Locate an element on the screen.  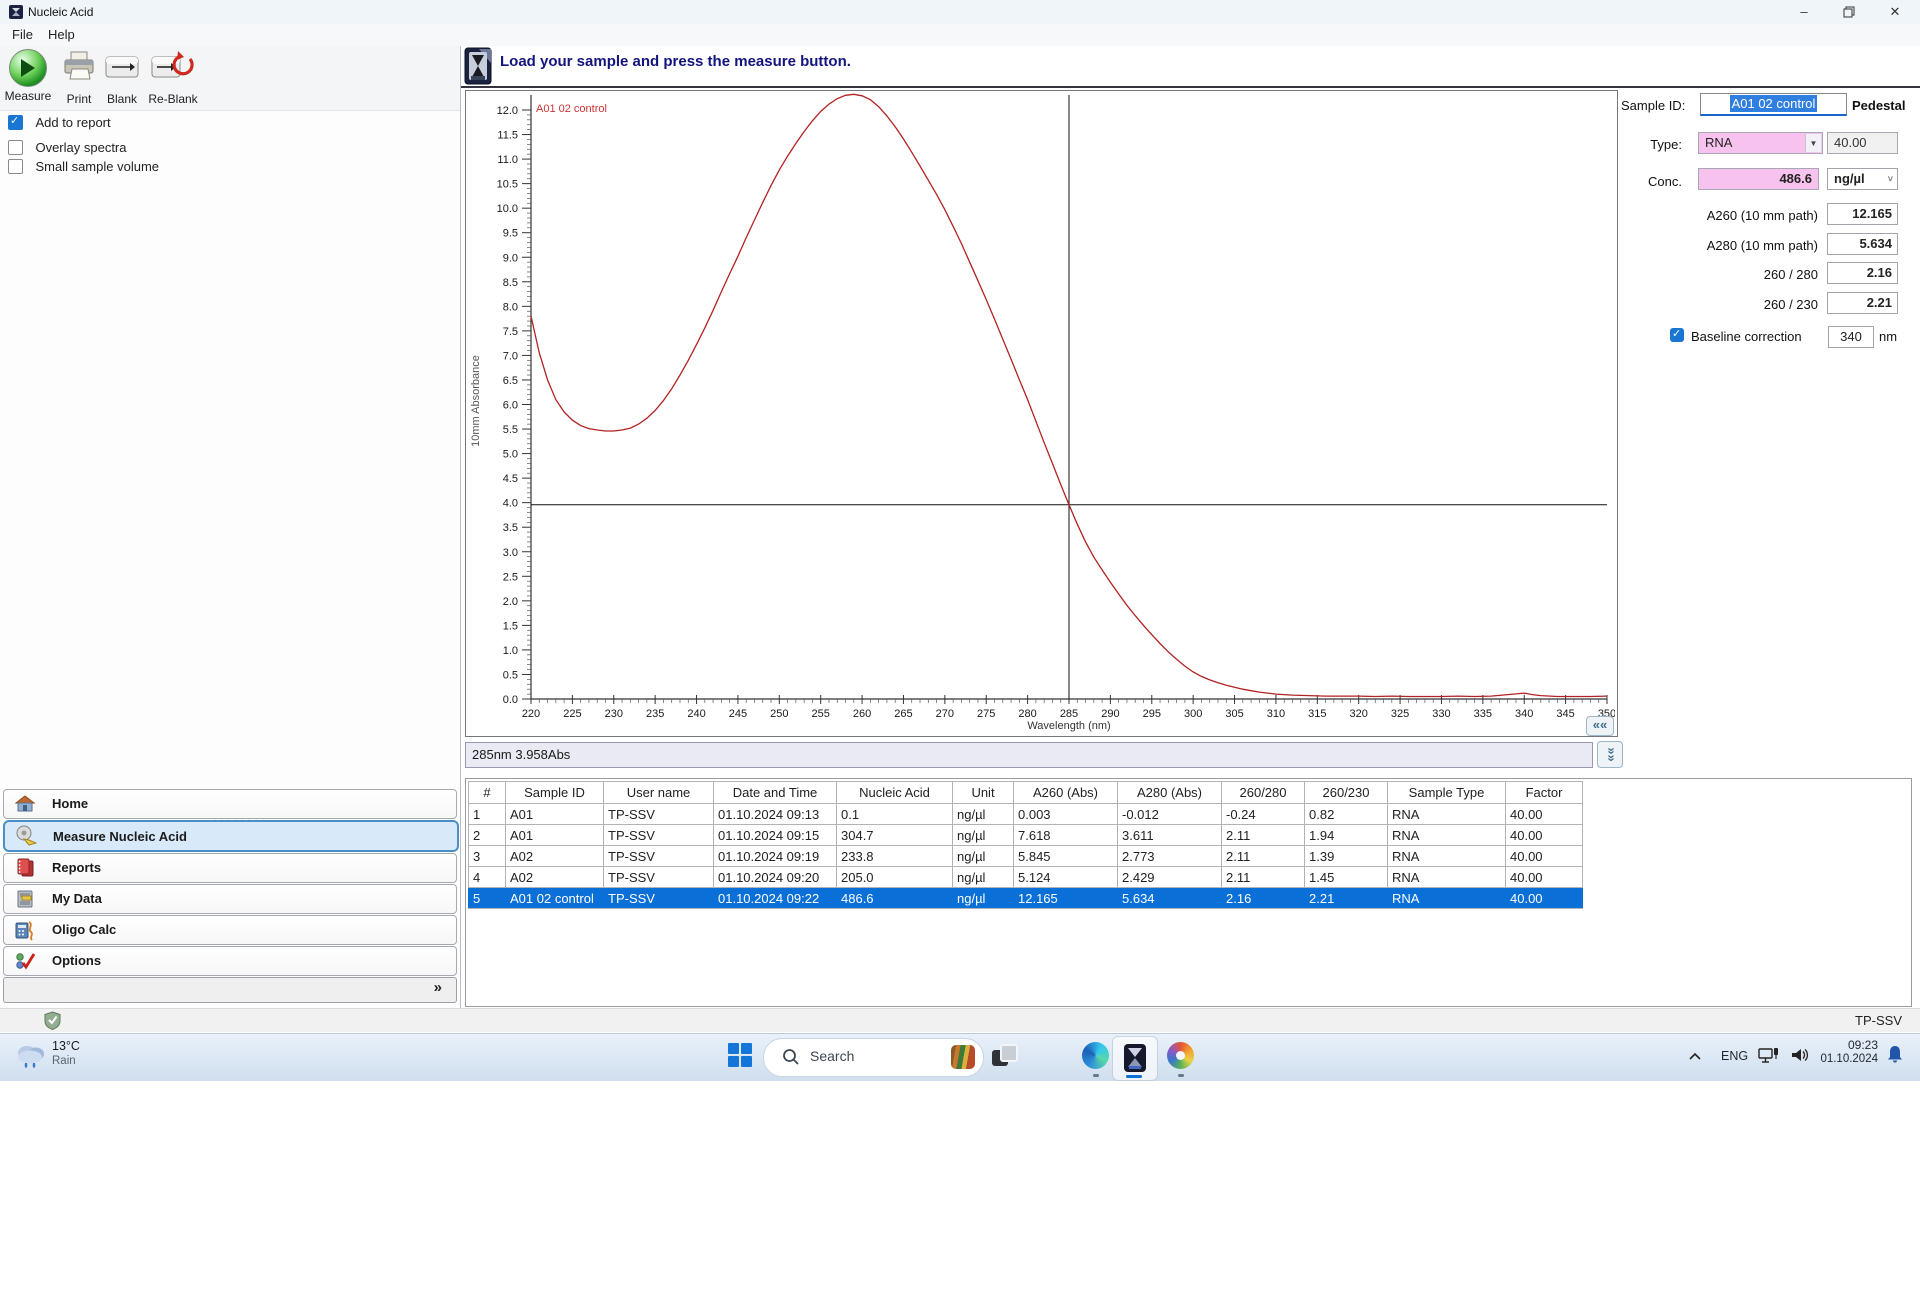
search-highlight-image is located at coordinates (963, 1057).